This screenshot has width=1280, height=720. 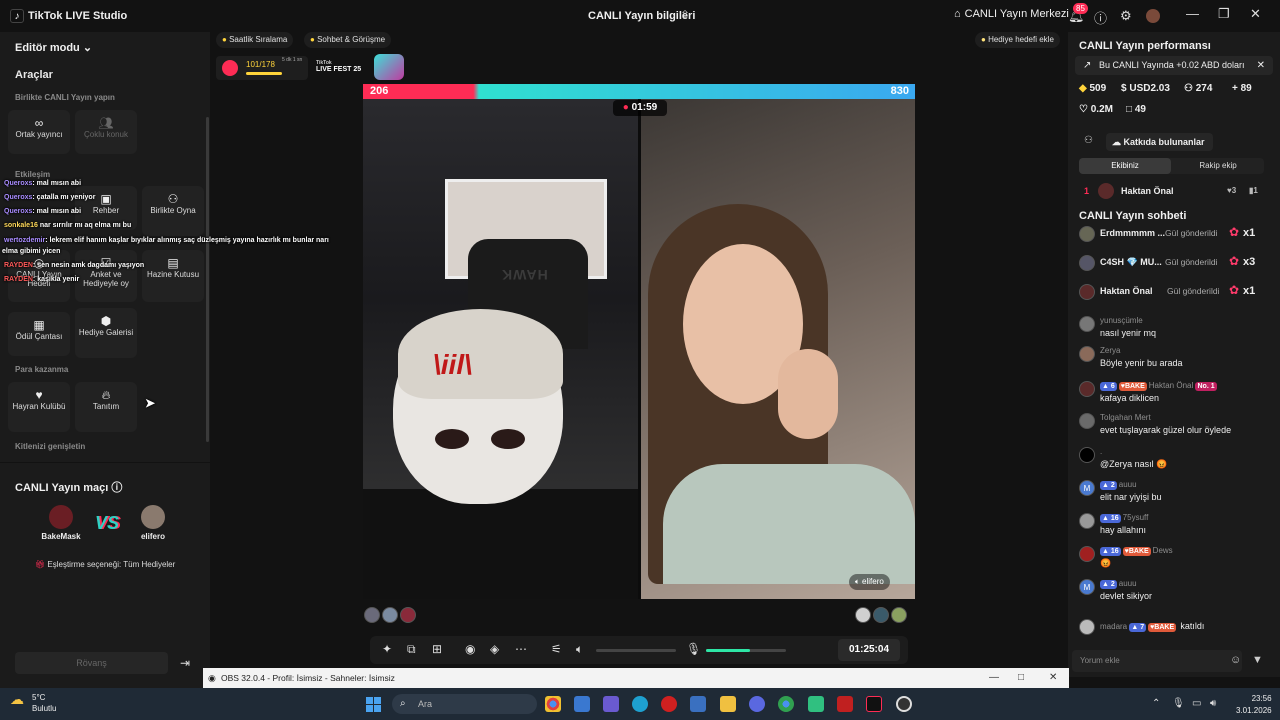 What do you see at coordinates (582, 704) in the screenshot?
I see `store-icon` at bounding box center [582, 704].